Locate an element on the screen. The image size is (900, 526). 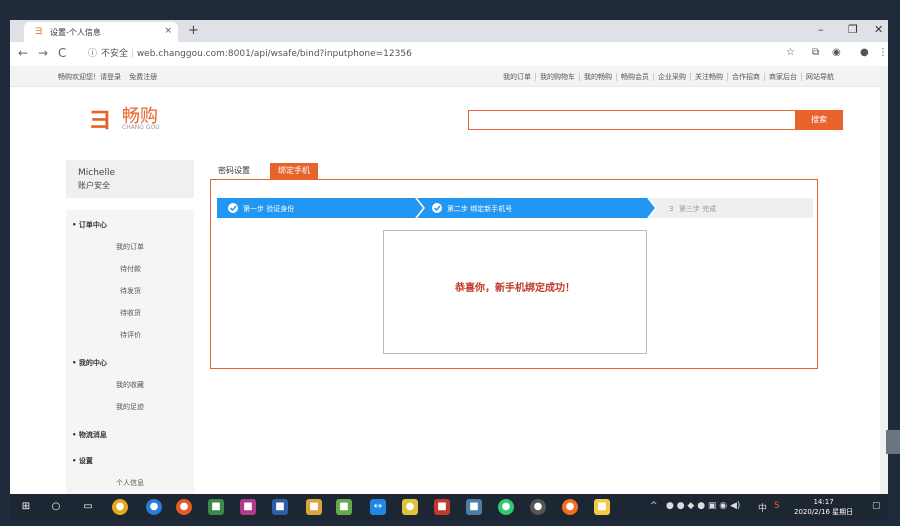
topnav-link: 畅购会员 is located at coordinates (634, 77).